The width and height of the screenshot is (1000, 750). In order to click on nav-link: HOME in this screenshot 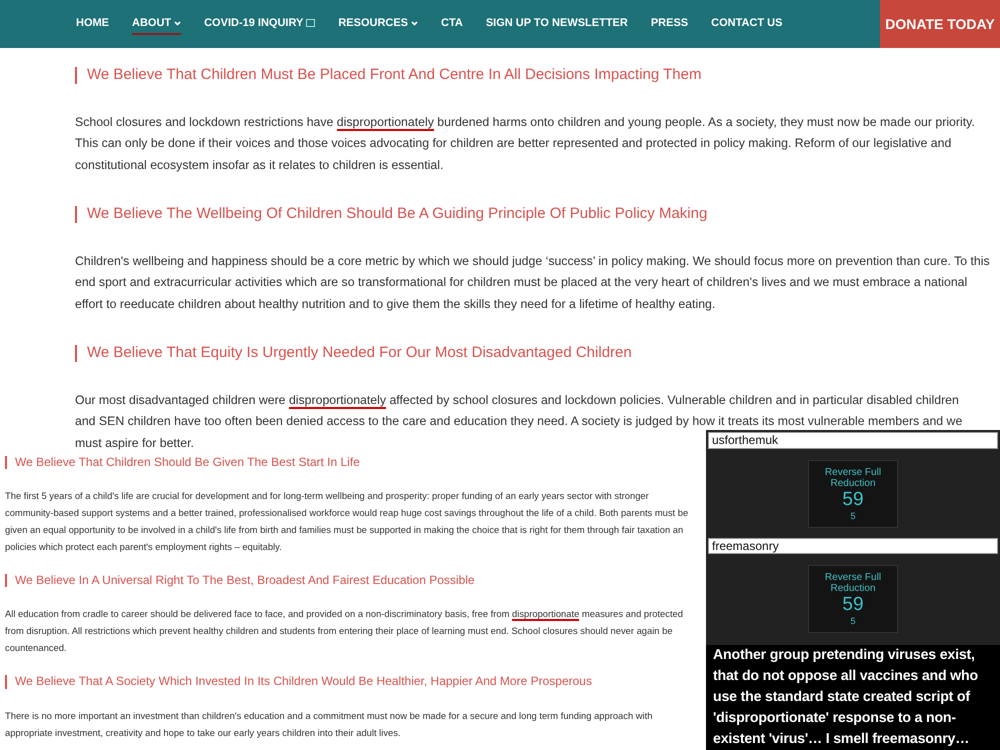, I will do `click(92, 24)`.